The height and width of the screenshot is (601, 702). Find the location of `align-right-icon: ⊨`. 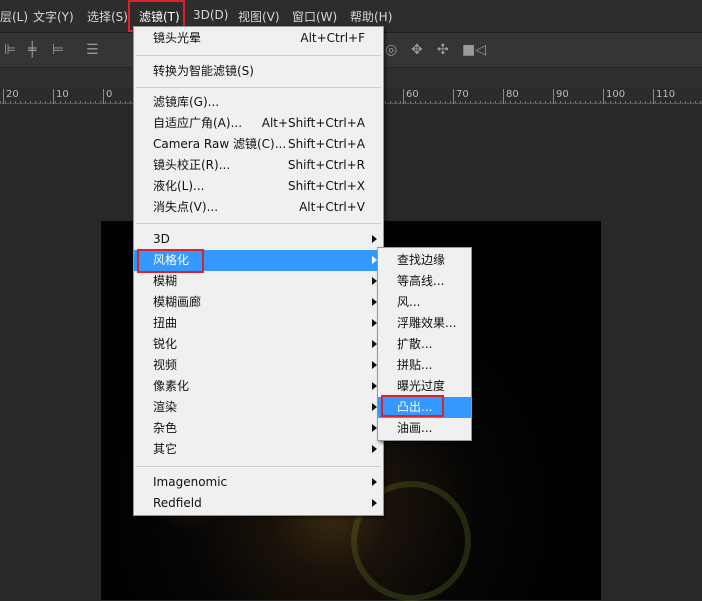

align-right-icon: ⊨ is located at coordinates (58, 50).